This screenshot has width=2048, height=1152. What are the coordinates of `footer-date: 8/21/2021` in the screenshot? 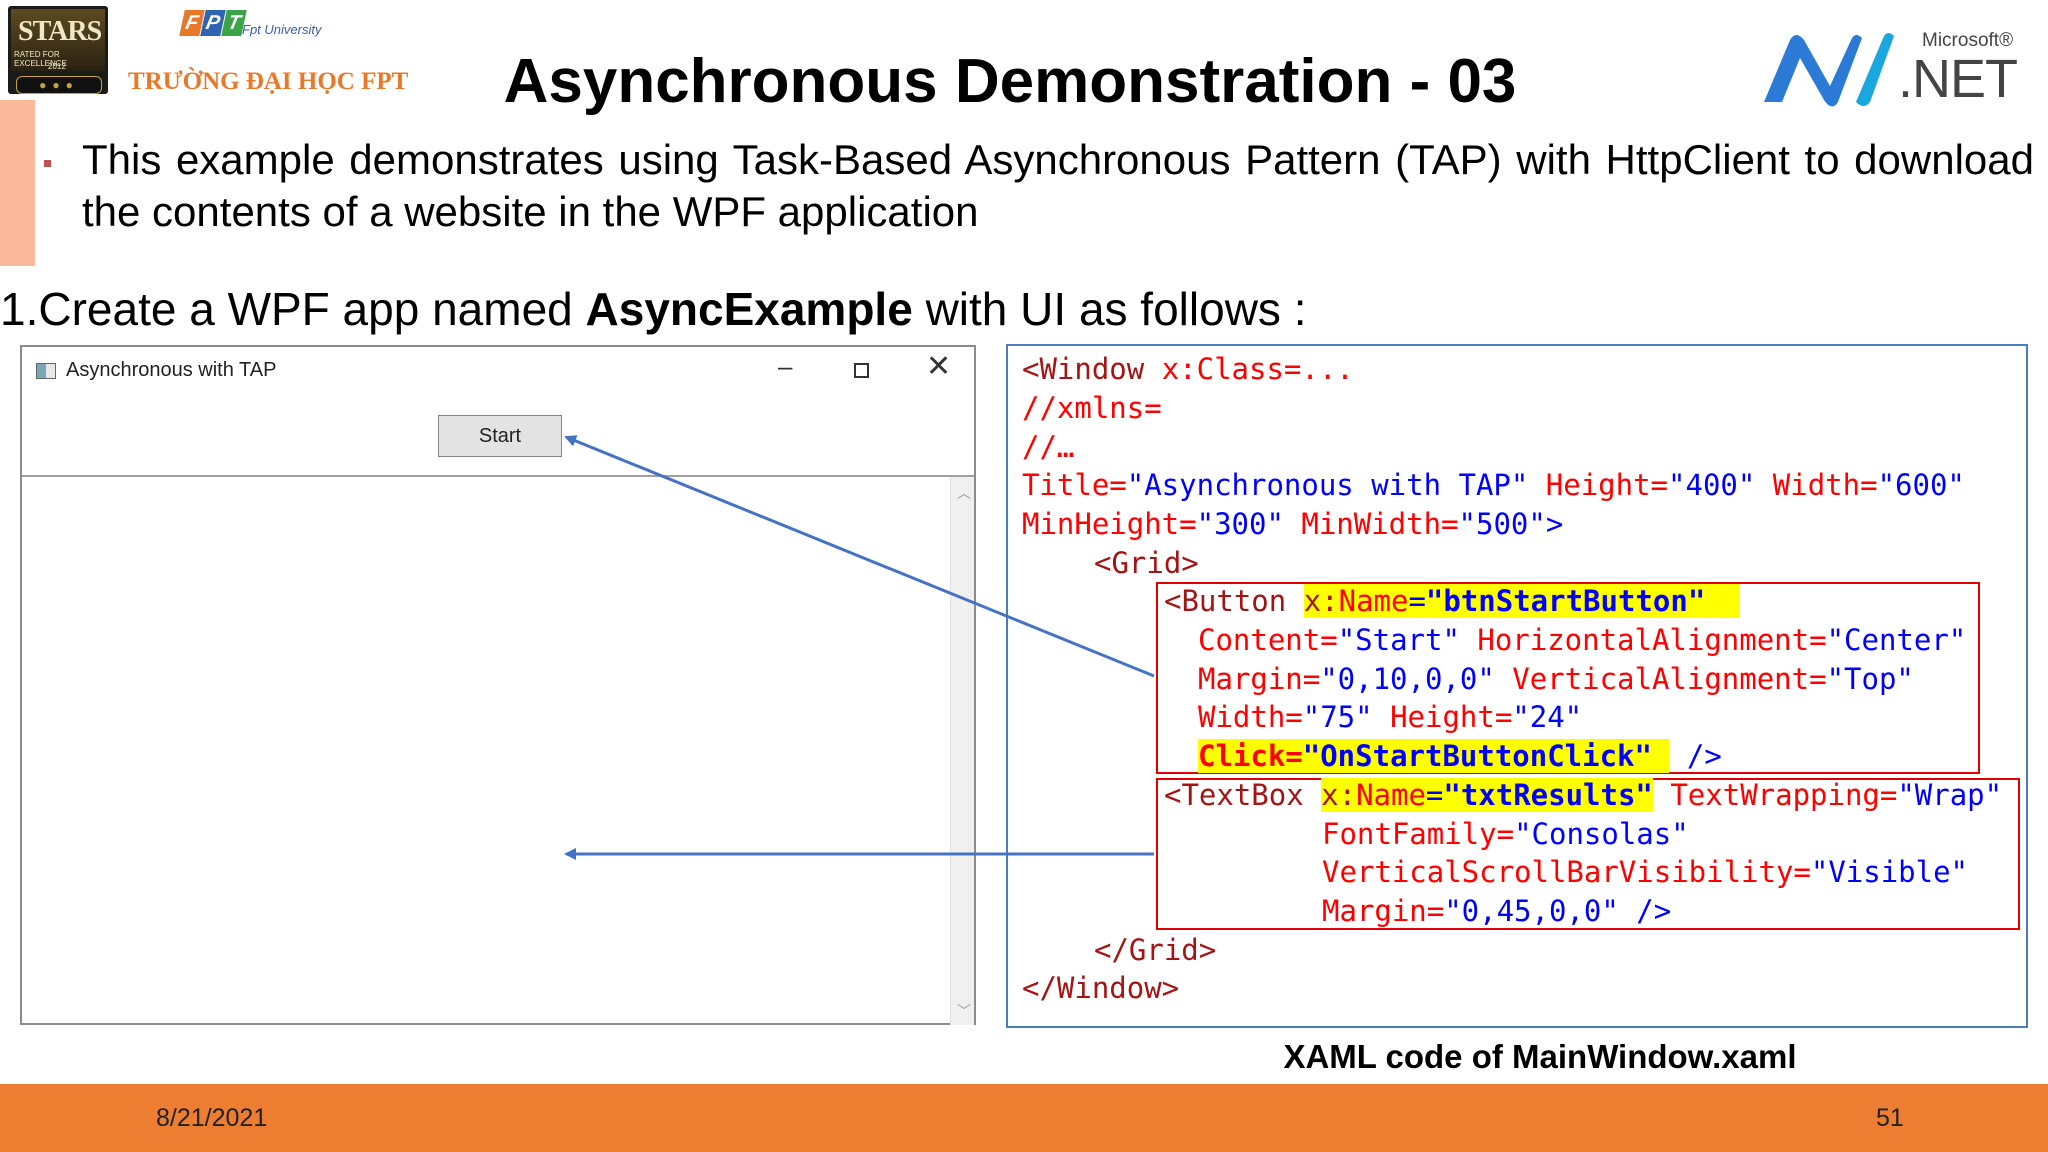 It's located at (212, 1118).